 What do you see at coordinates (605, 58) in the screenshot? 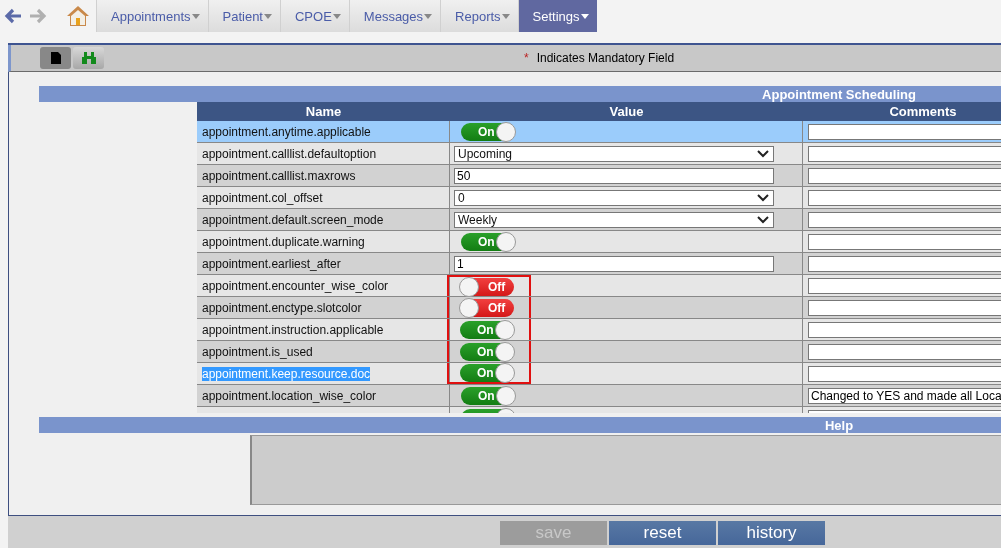
I see `mandatory-note: Indicates Mandatory Field` at bounding box center [605, 58].